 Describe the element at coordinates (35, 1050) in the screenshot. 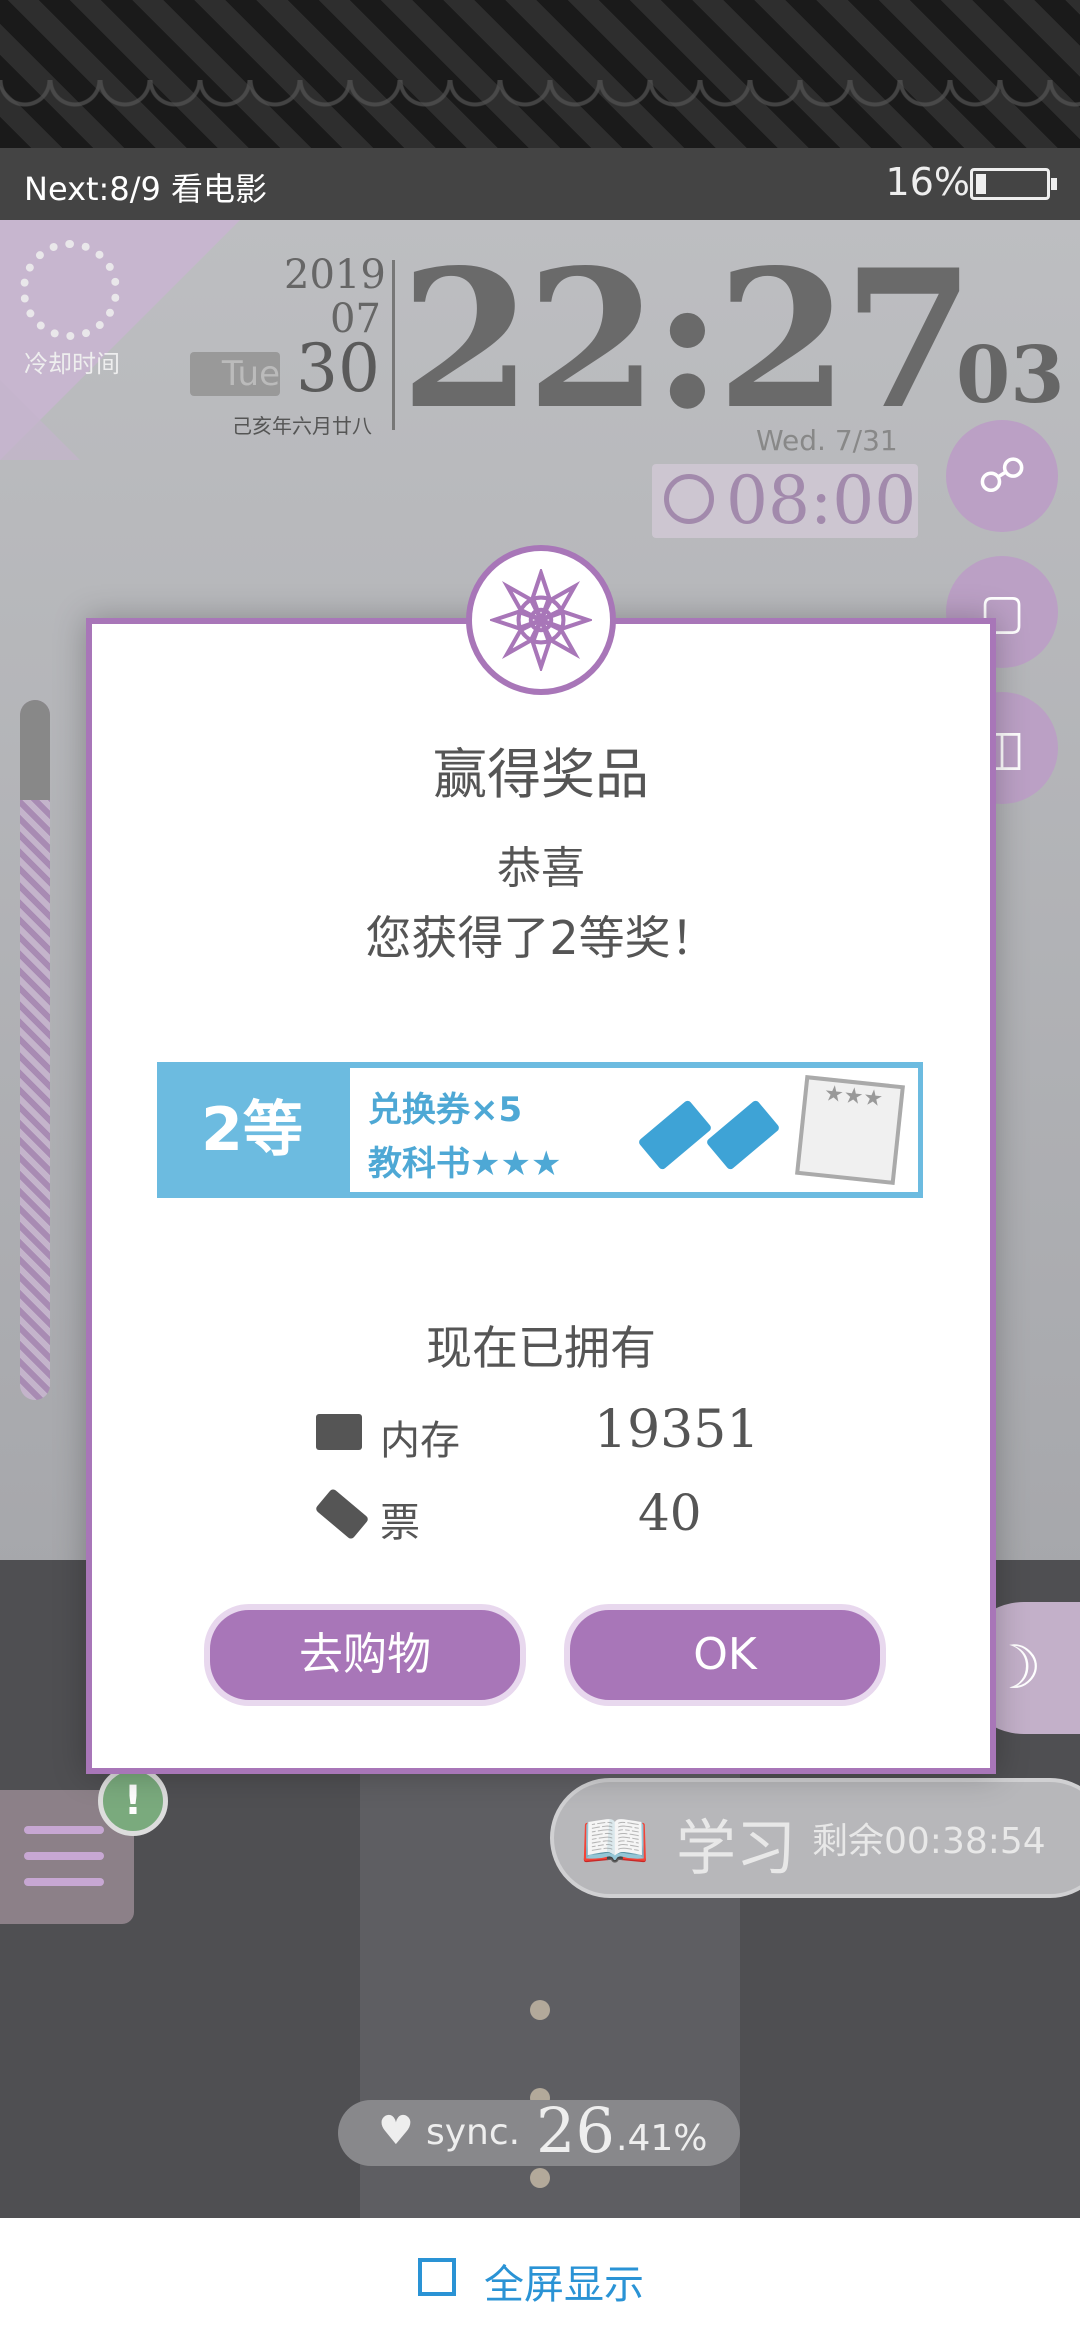

I see `left-gauge` at that location.